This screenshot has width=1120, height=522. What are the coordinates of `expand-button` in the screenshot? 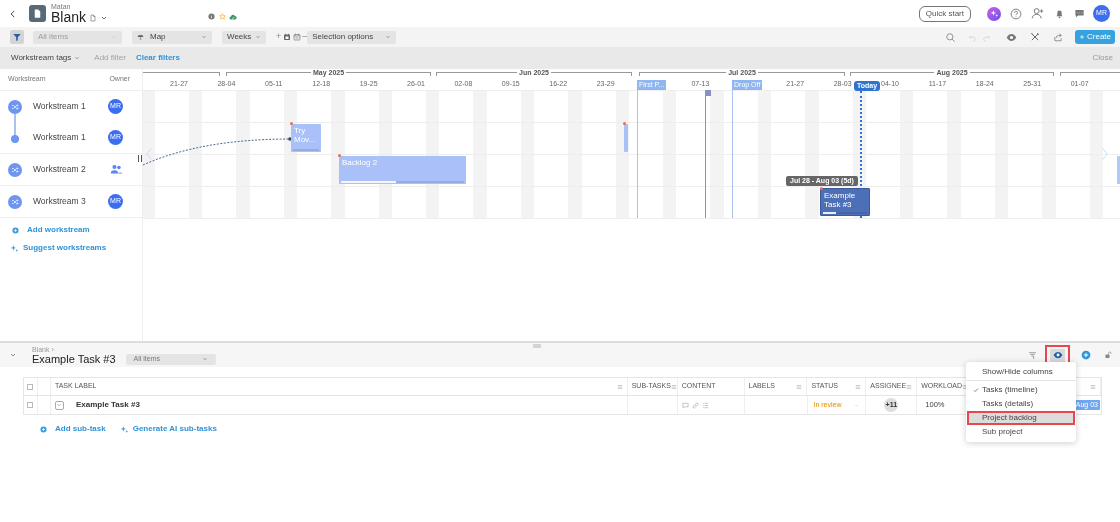 It's located at (59, 405).